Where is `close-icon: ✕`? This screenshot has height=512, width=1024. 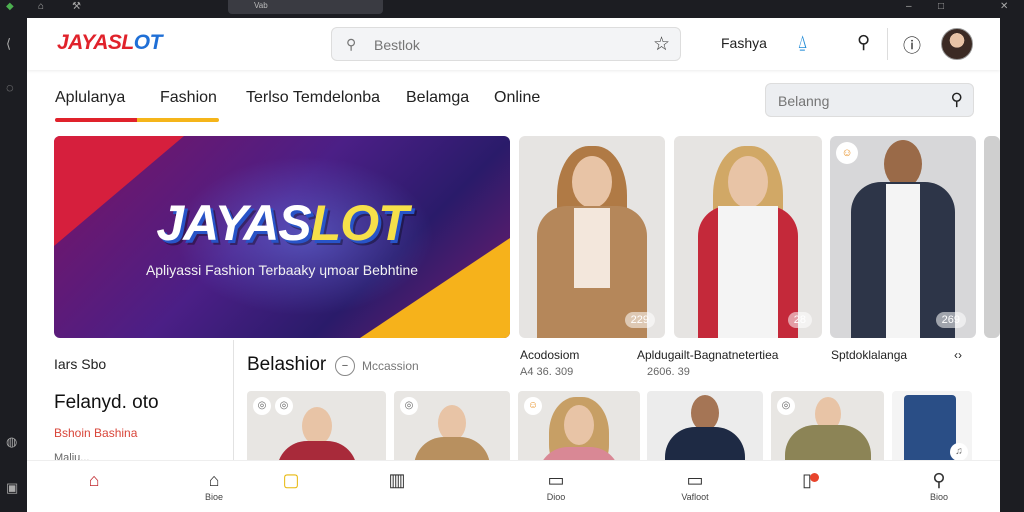 close-icon: ✕ is located at coordinates (1004, 6).